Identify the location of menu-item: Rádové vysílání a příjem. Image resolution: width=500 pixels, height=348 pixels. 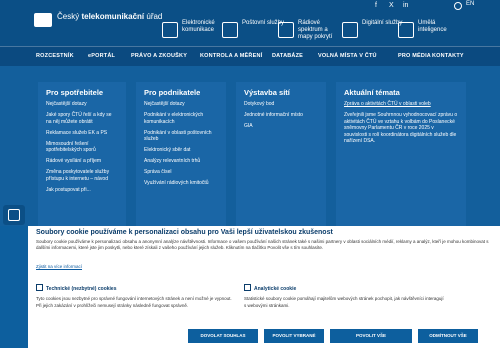
(82, 161).